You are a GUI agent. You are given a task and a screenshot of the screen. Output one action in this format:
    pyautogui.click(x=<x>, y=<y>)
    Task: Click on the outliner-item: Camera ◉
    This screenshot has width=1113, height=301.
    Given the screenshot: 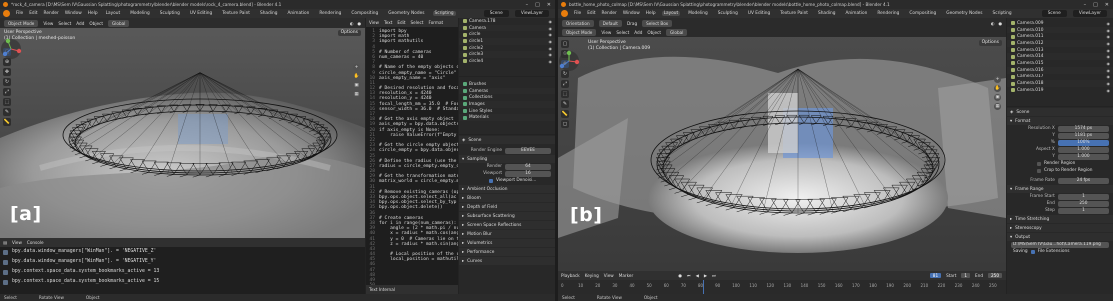 What is the action you would take?
    pyautogui.click(x=507, y=28)
    